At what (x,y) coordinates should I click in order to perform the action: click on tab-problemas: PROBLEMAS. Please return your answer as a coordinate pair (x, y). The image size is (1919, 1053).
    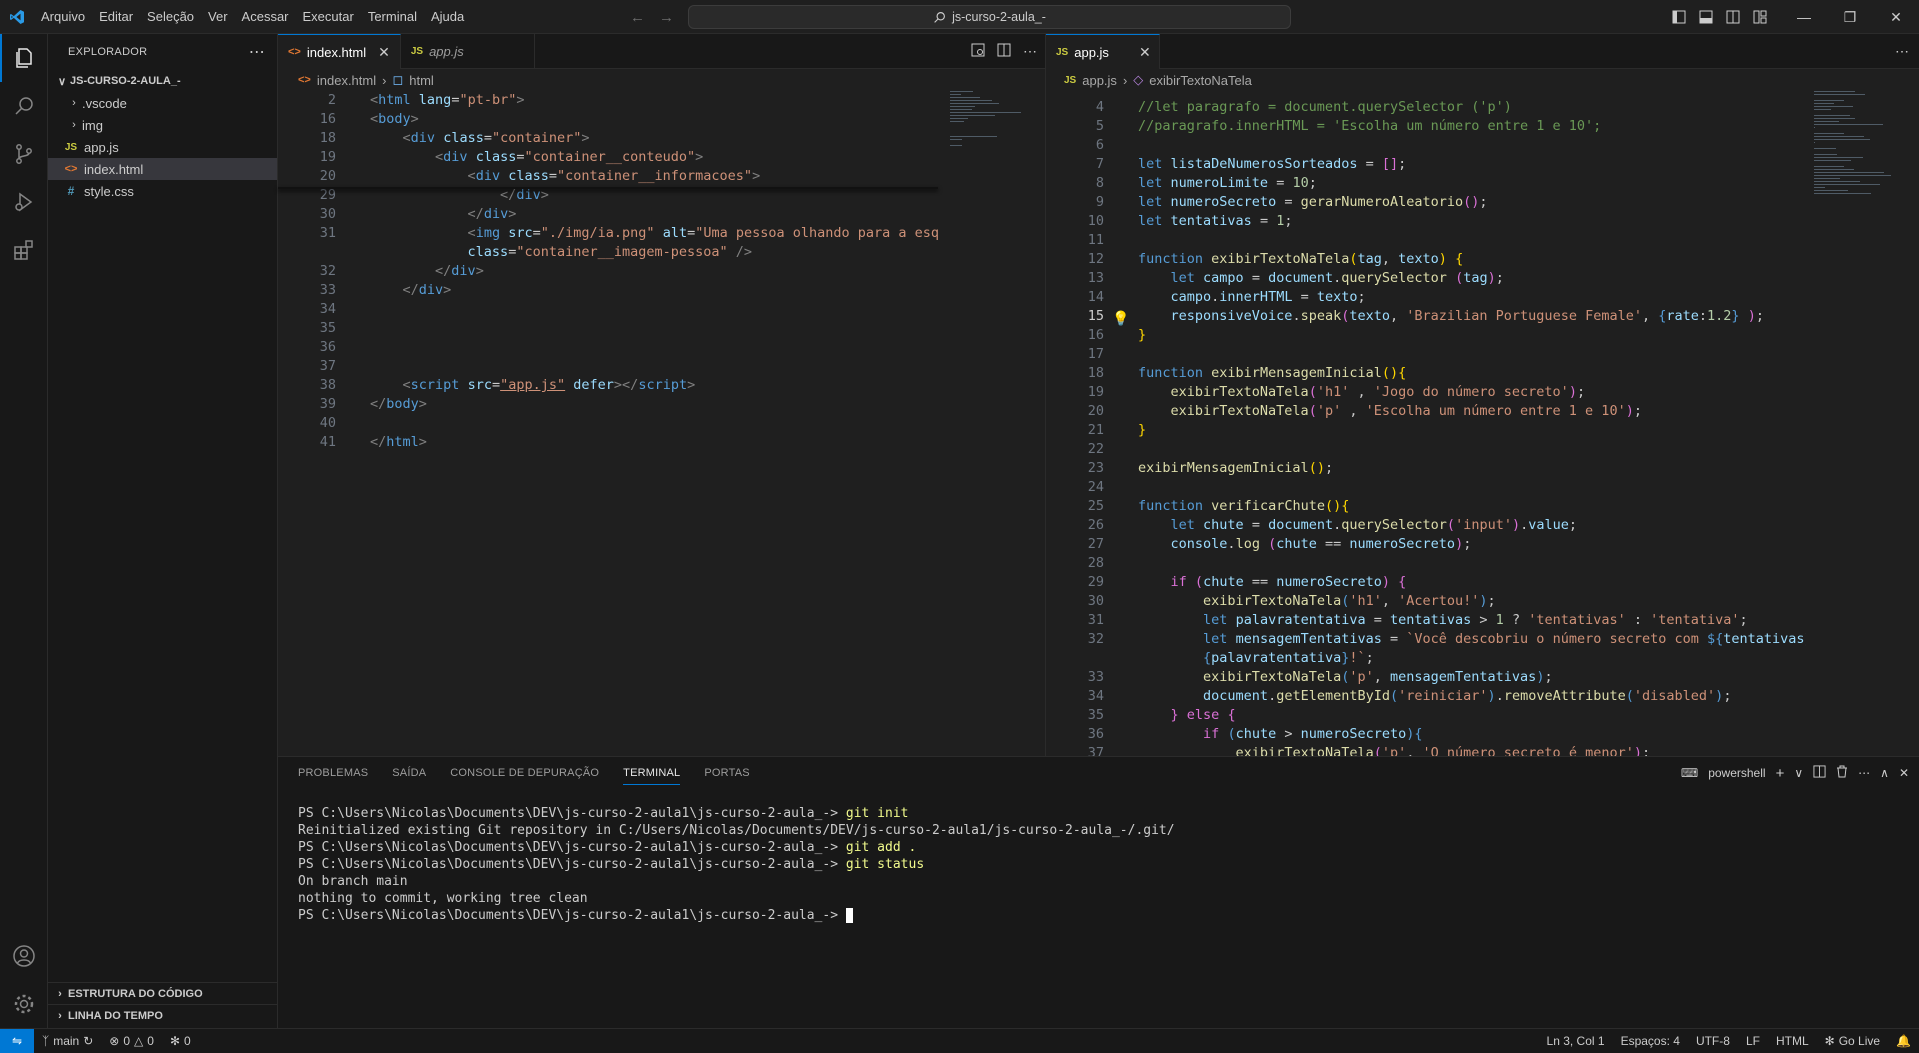
    Looking at the image, I should click on (333, 776).